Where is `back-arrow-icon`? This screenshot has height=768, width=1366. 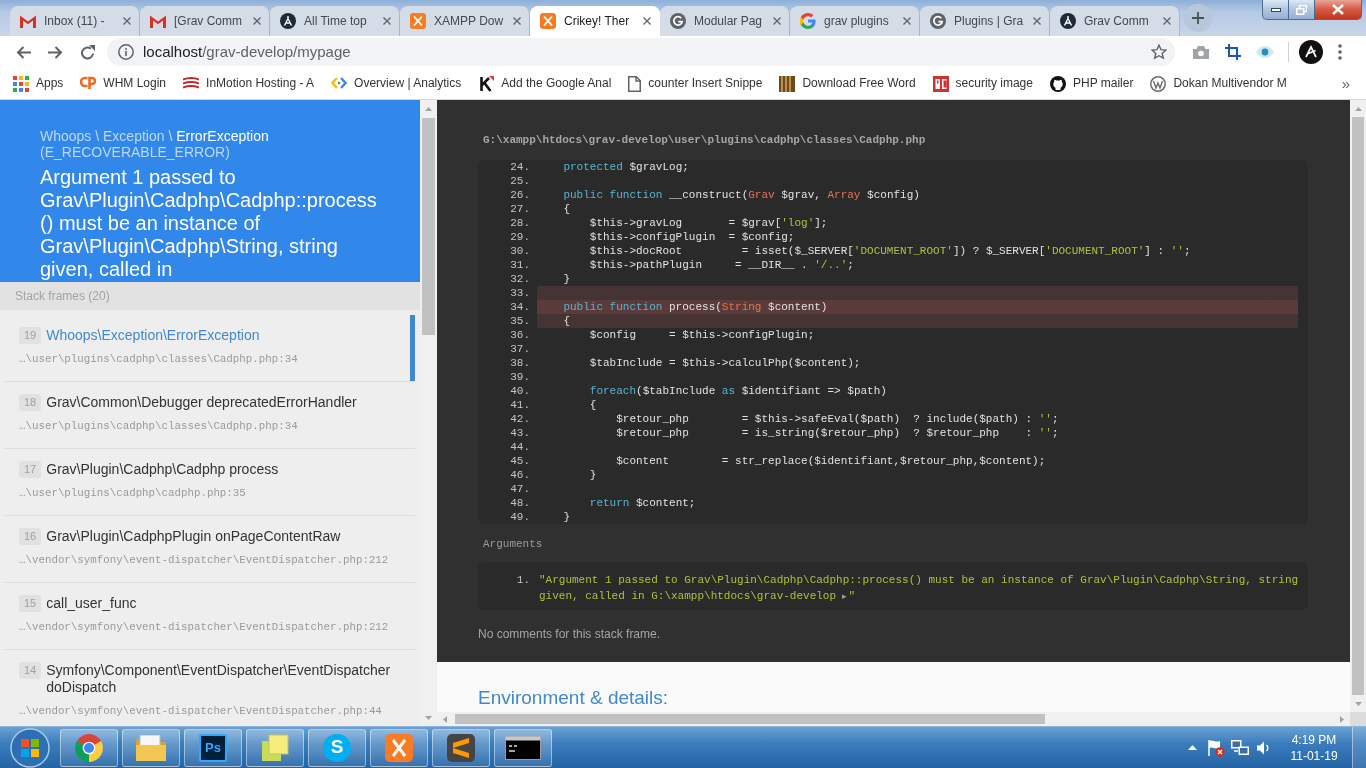
back-arrow-icon is located at coordinates (23, 52).